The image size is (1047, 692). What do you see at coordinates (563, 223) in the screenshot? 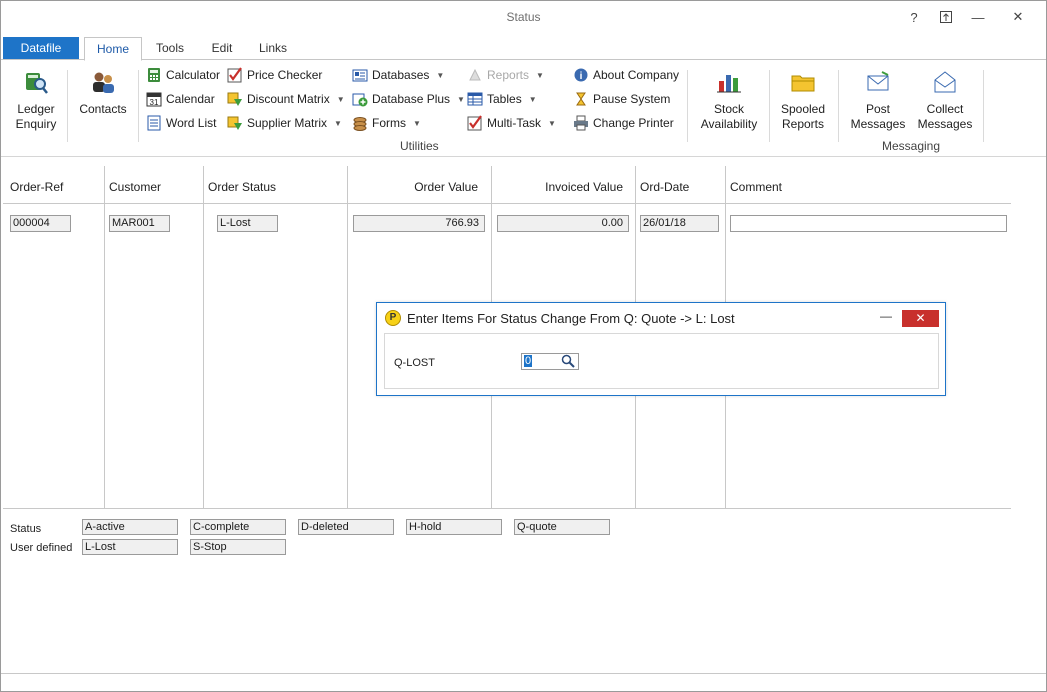
I see `cell-invoiced-value: 0.00` at bounding box center [563, 223].